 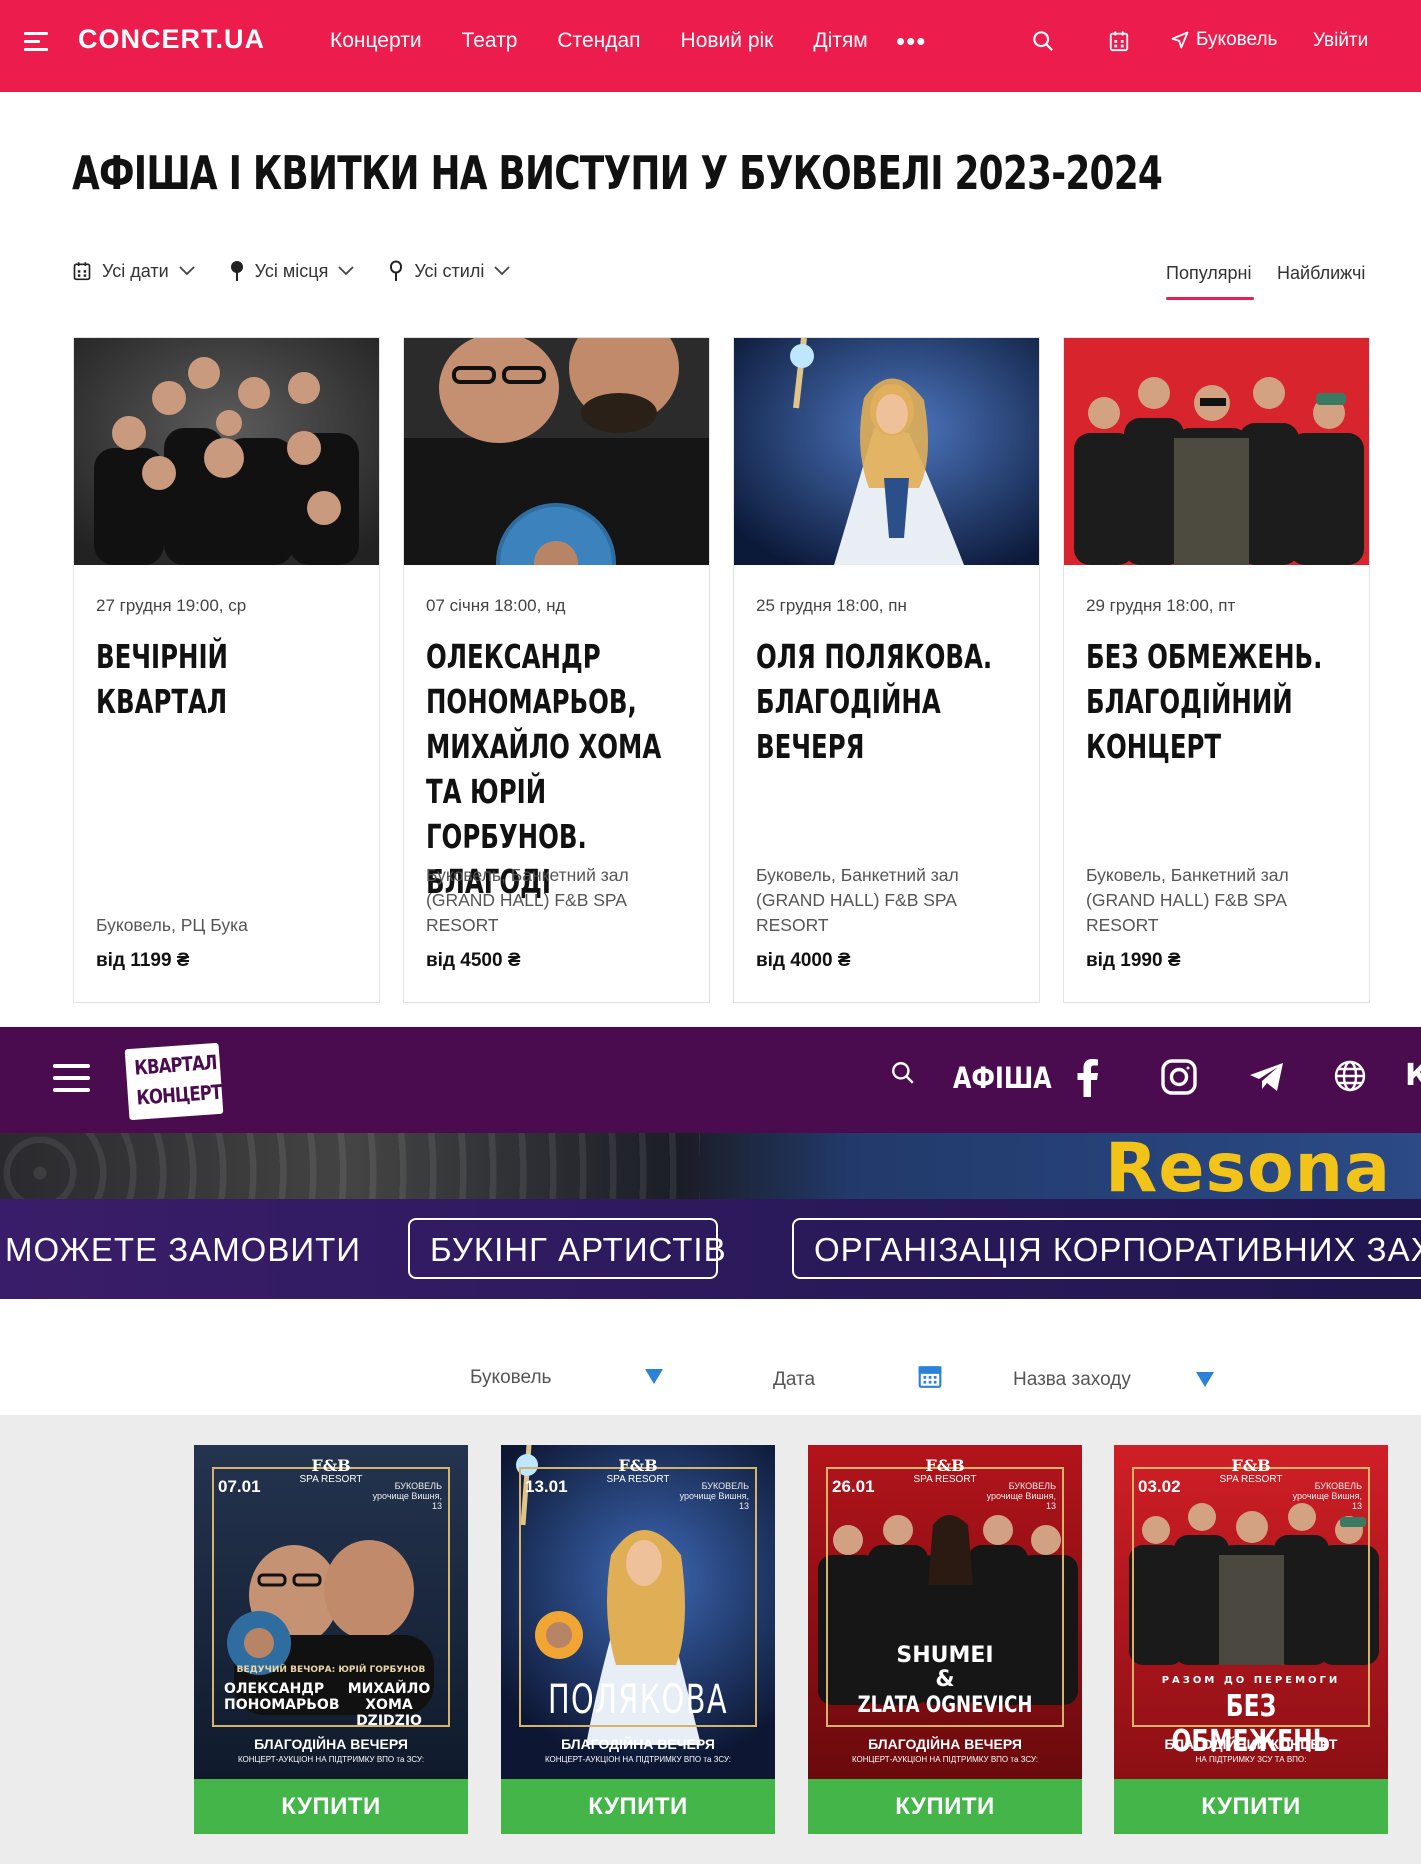 I want to click on event-date: 29 грудня 18:00, пт, so click(x=1161, y=605).